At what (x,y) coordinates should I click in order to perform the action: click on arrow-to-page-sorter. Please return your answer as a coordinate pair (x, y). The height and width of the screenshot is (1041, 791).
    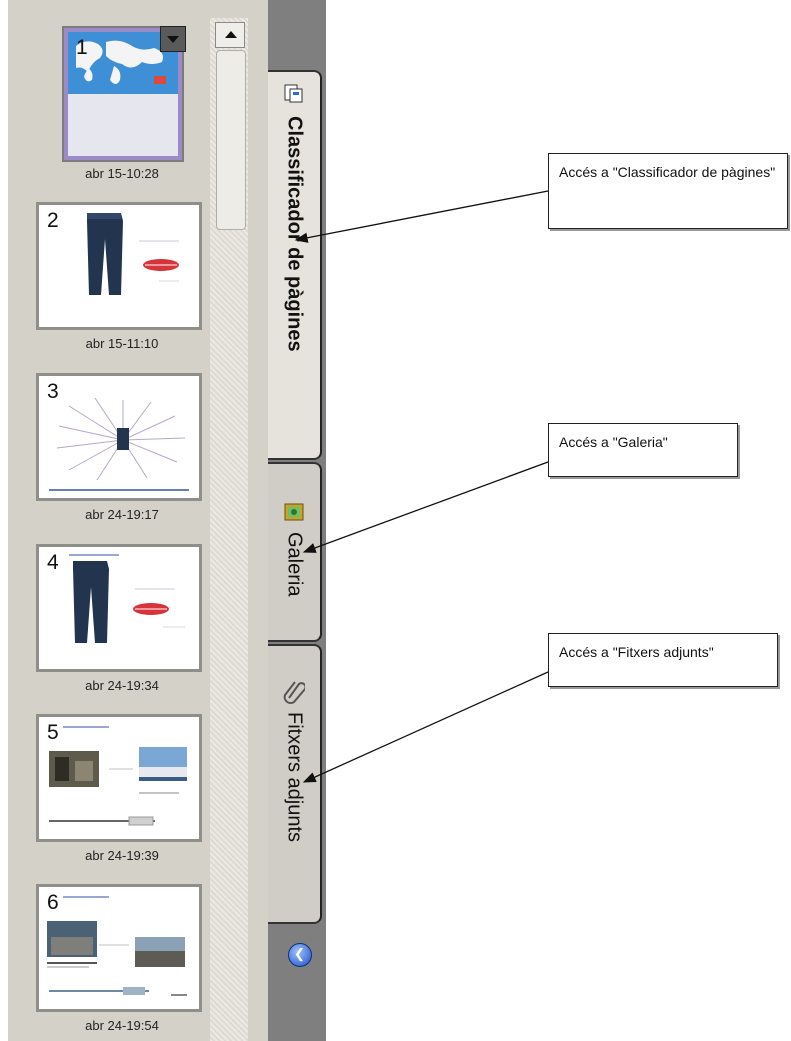
    Looking at the image, I should click on (421, 216).